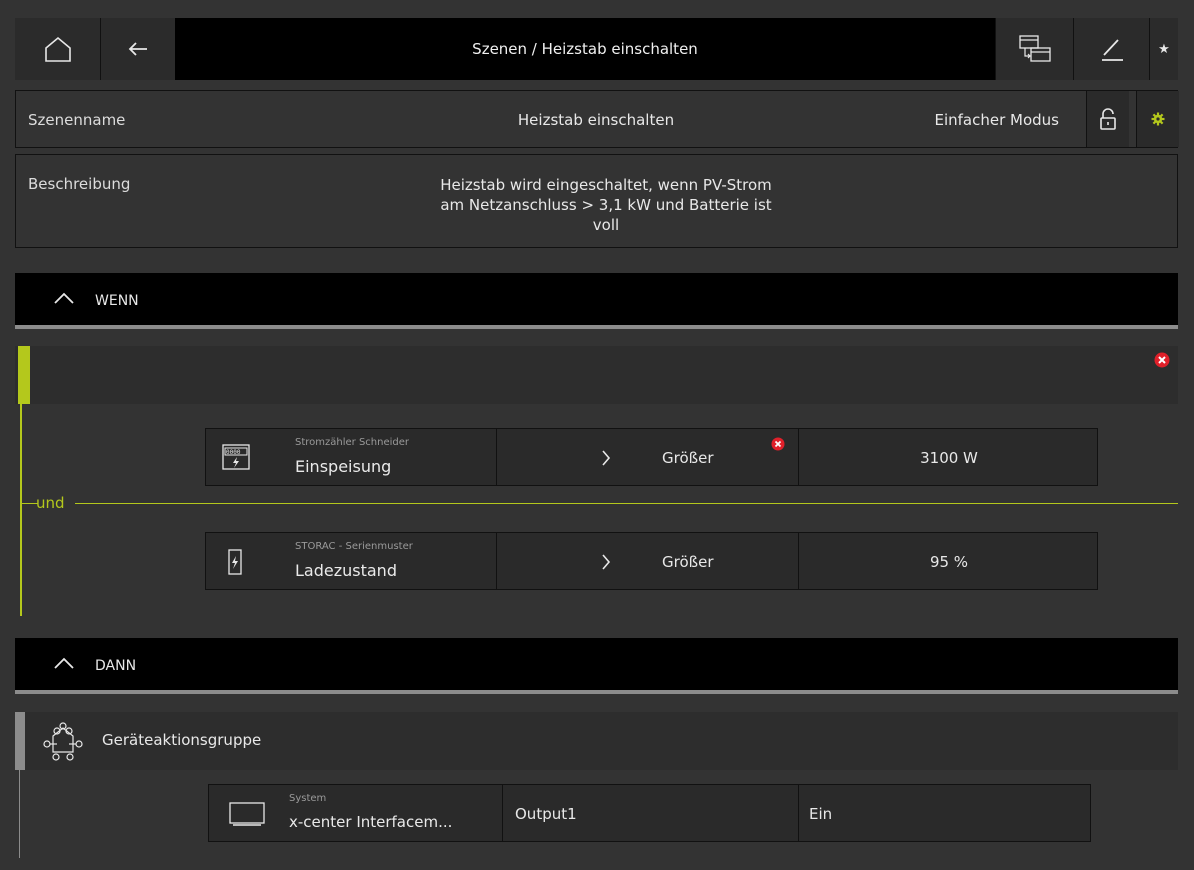 The image size is (1194, 870). What do you see at coordinates (21, 510) in the screenshot?
I see `group-connector-line` at bounding box center [21, 510].